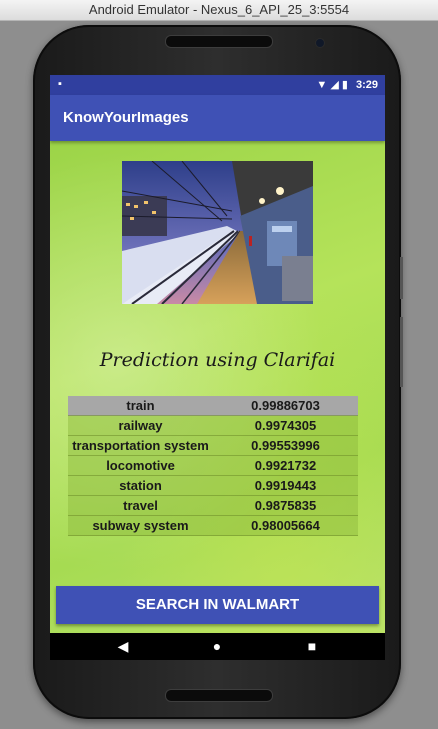  I want to click on recent-apps-icon: ■, so click(312, 646).